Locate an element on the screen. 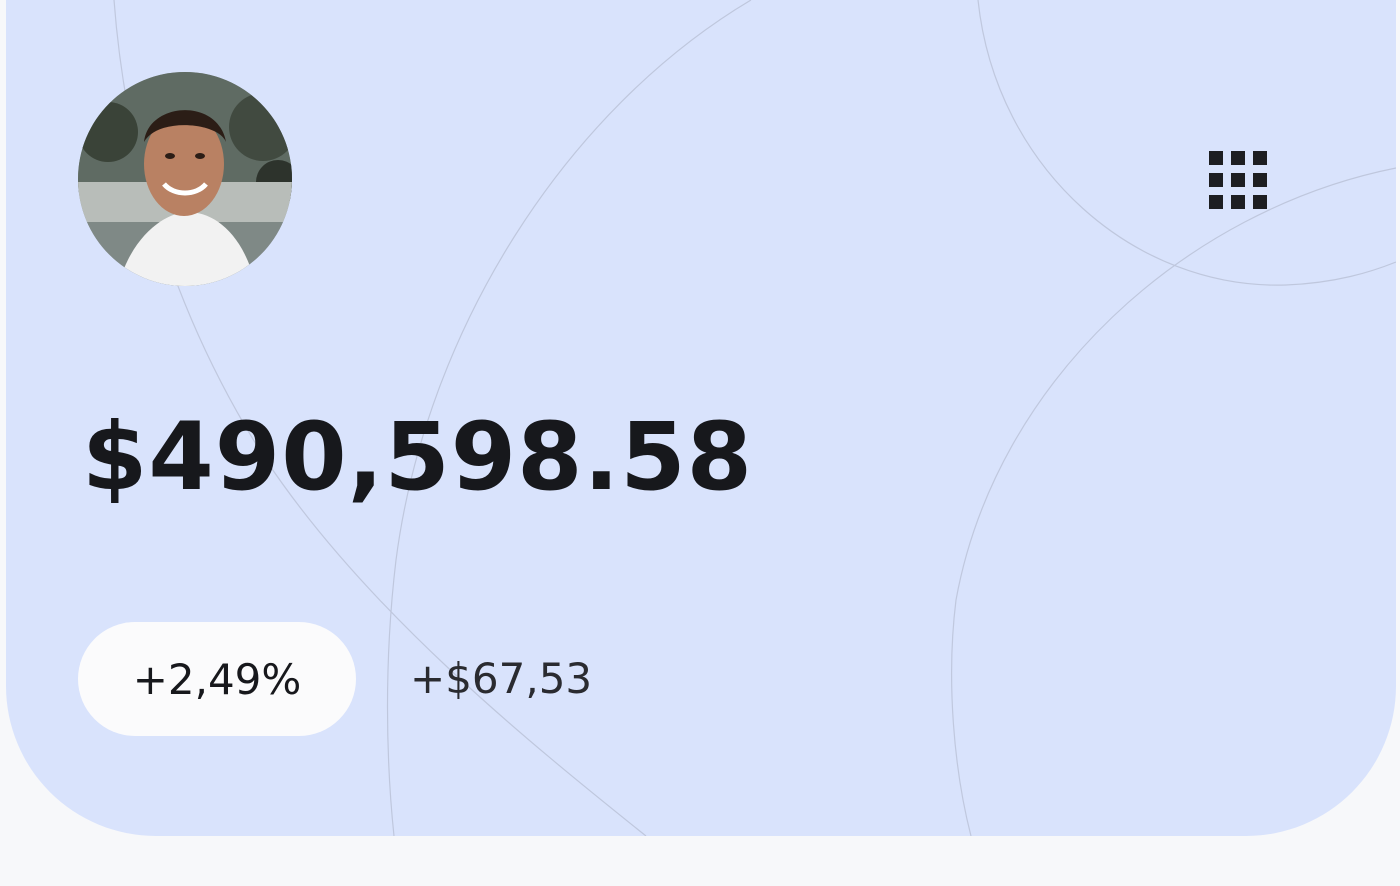  grid-menu-button is located at coordinates (1238, 180).